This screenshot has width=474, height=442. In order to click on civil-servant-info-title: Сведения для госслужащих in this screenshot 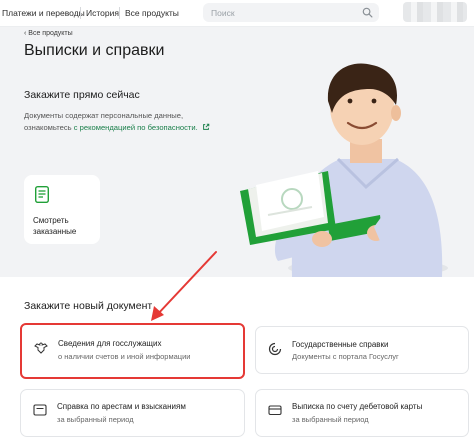, I will do `click(110, 343)`.